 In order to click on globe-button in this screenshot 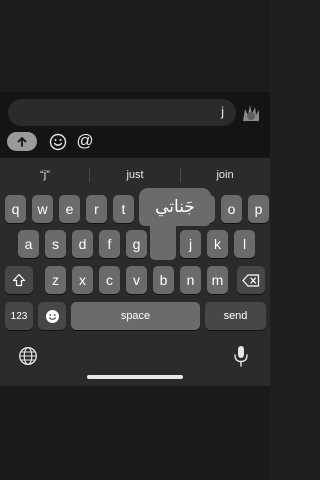, I will do `click(28, 356)`.